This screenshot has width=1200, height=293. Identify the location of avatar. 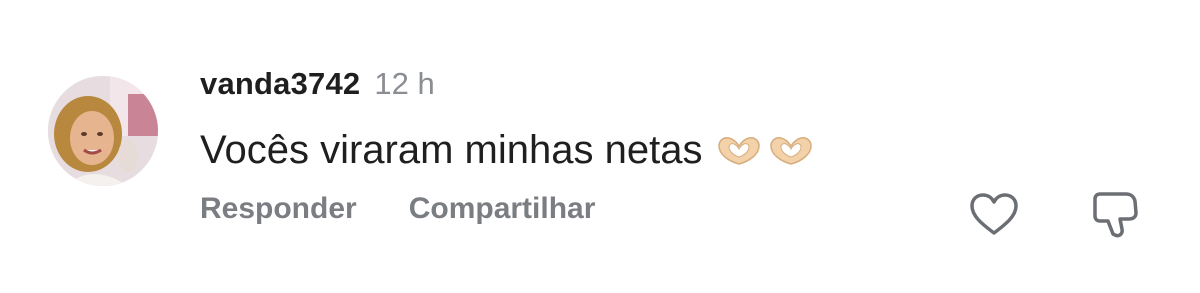
(103, 131).